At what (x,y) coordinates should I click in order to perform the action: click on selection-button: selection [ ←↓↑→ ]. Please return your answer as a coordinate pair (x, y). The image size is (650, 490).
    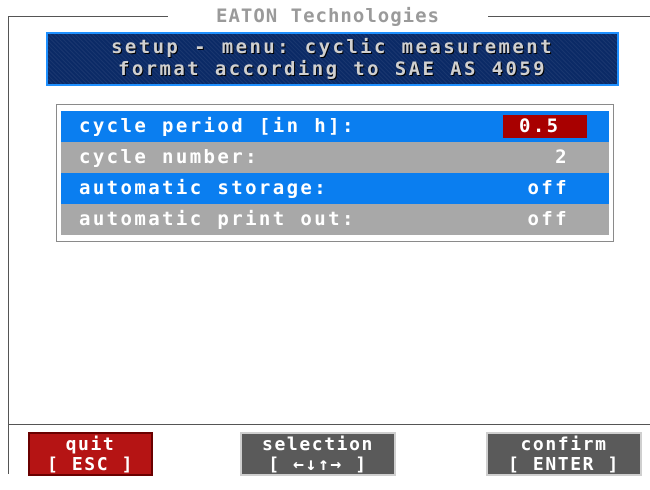
    Looking at the image, I should click on (318, 454).